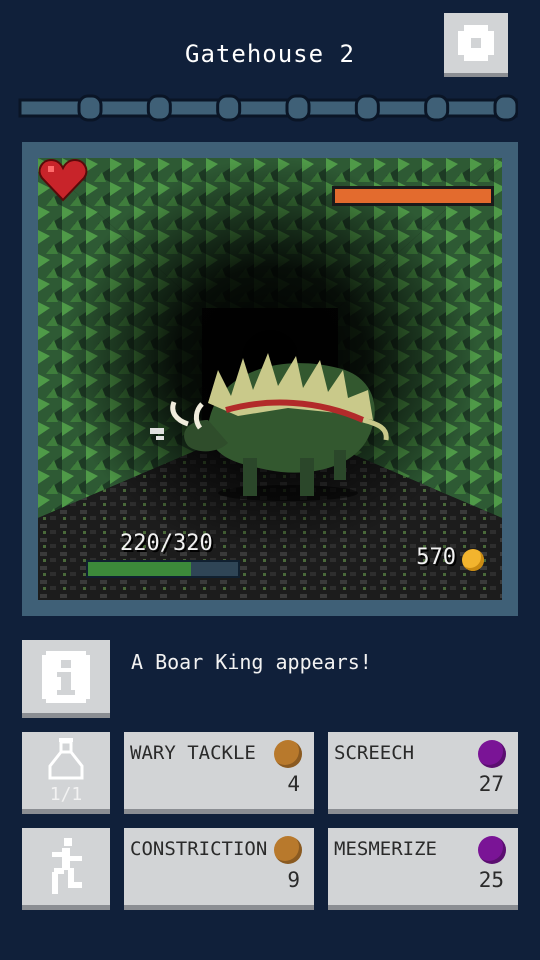 The height and width of the screenshot is (960, 540). Describe the element at coordinates (268, 108) in the screenshot. I see `dungeon-progress-track` at that location.